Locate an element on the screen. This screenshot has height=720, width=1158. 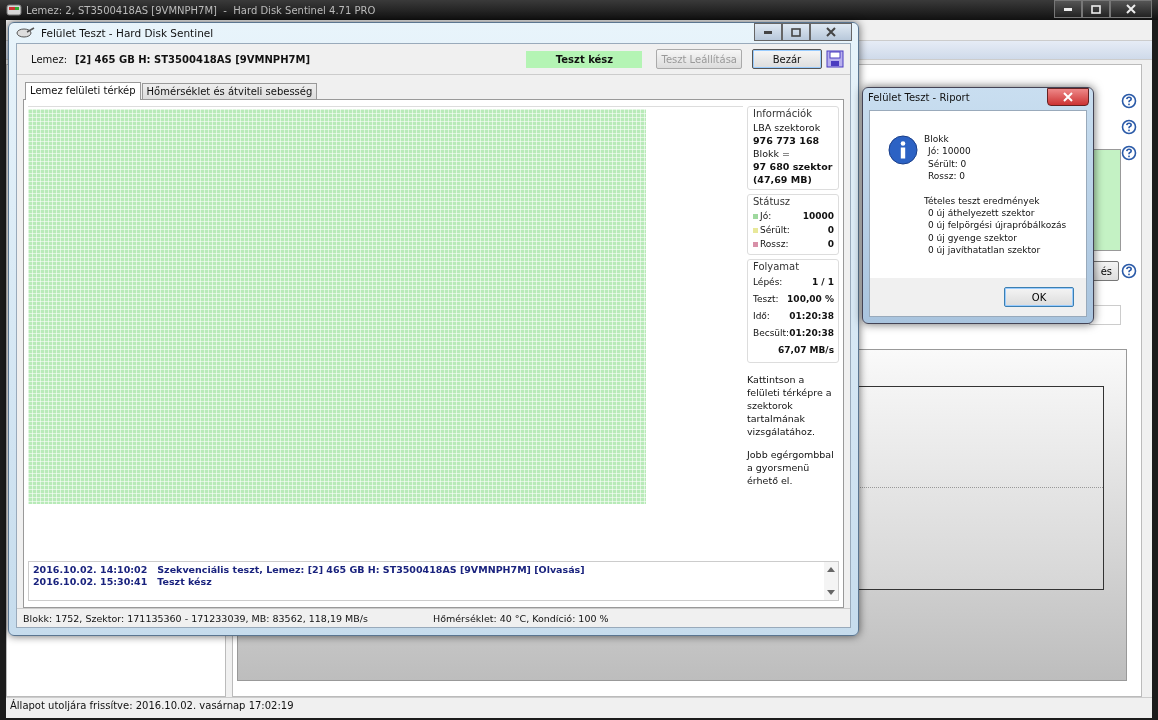
info-icon is located at coordinates (903, 150).